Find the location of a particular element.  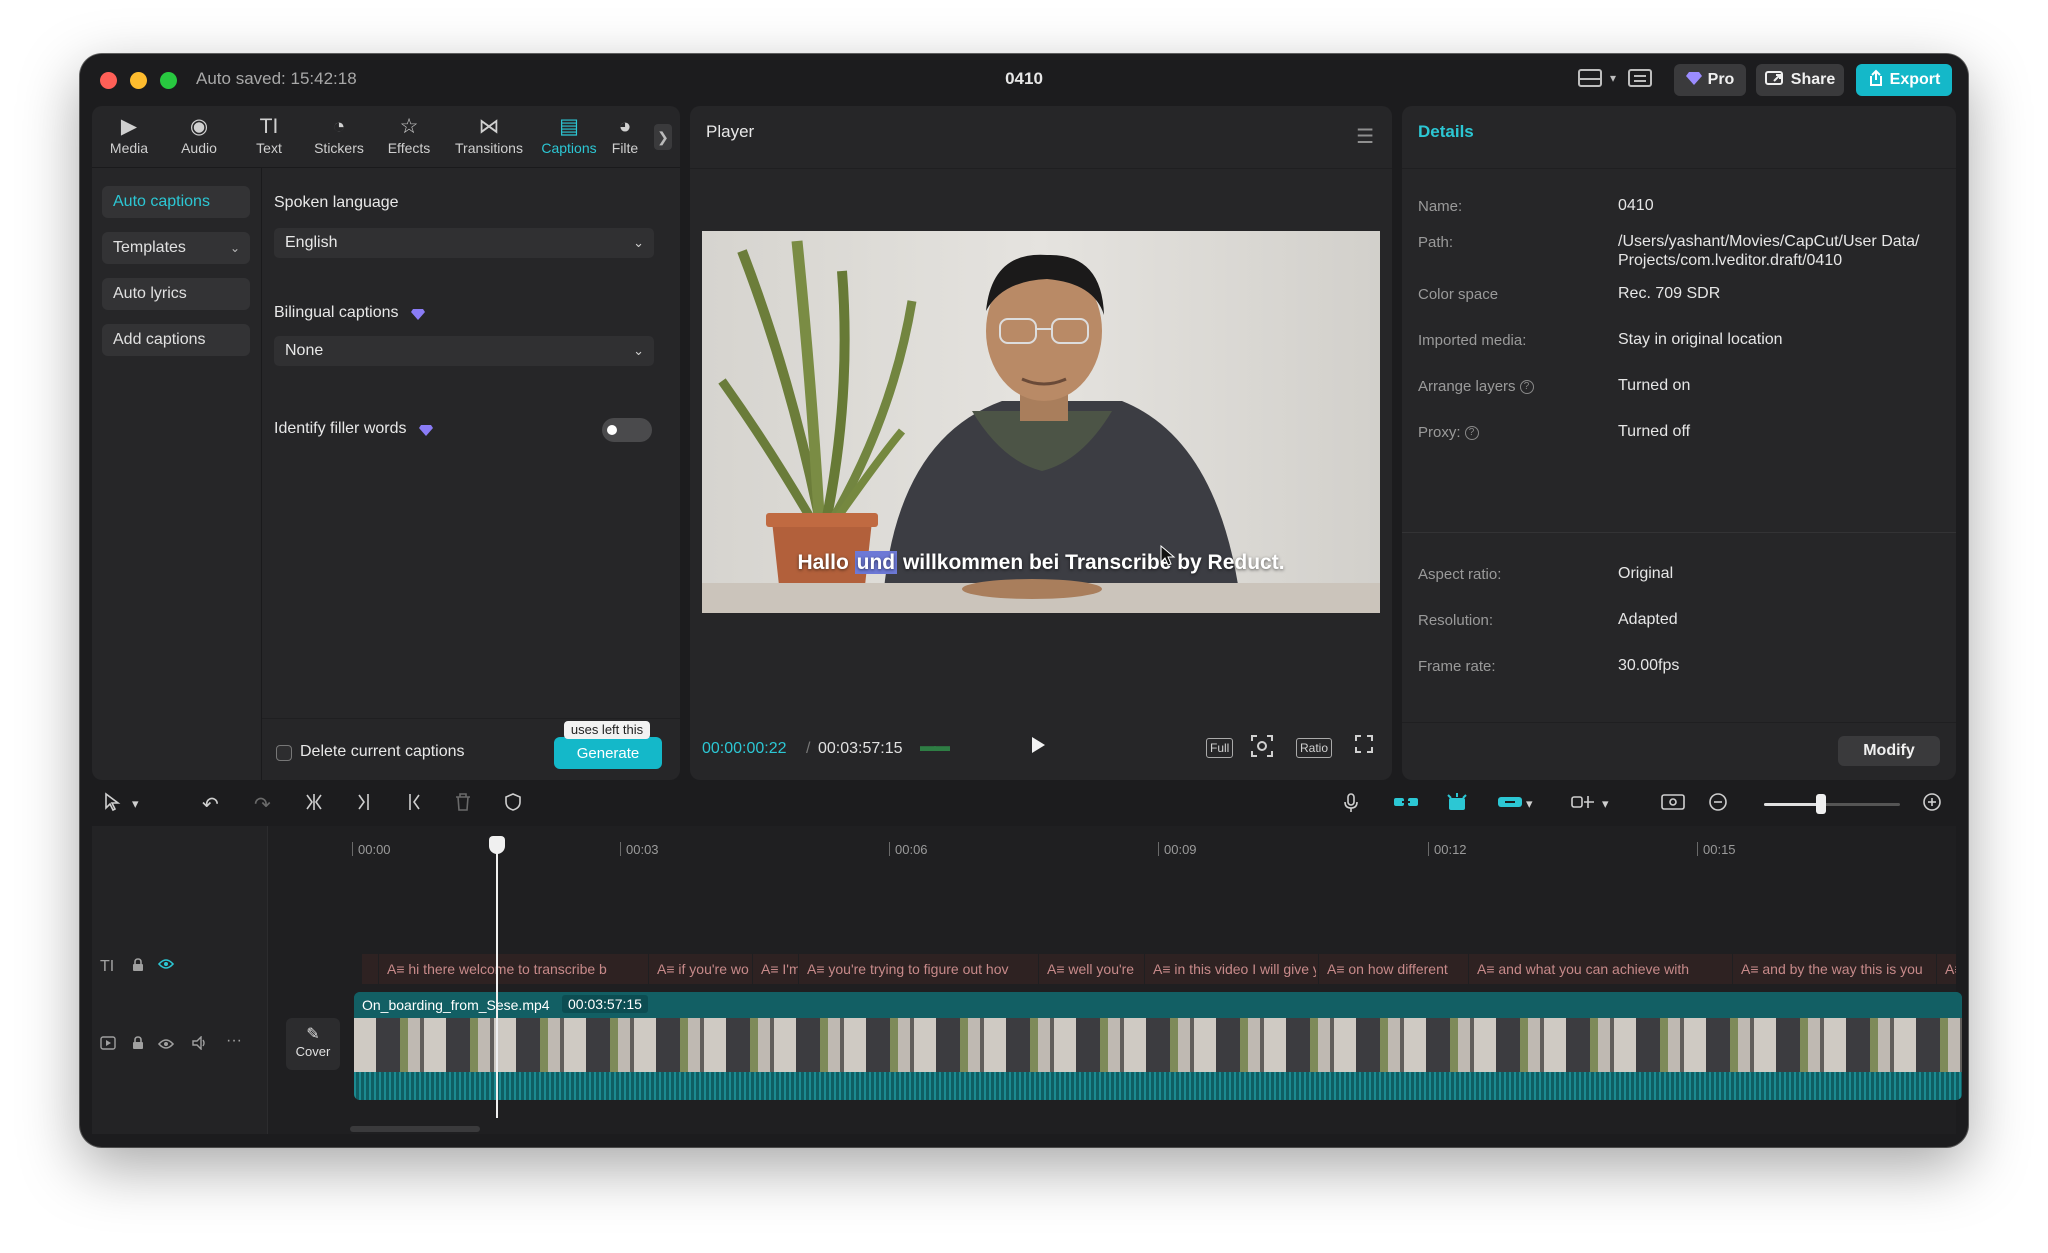

aspect-ratio-value: Original is located at coordinates (1646, 573).